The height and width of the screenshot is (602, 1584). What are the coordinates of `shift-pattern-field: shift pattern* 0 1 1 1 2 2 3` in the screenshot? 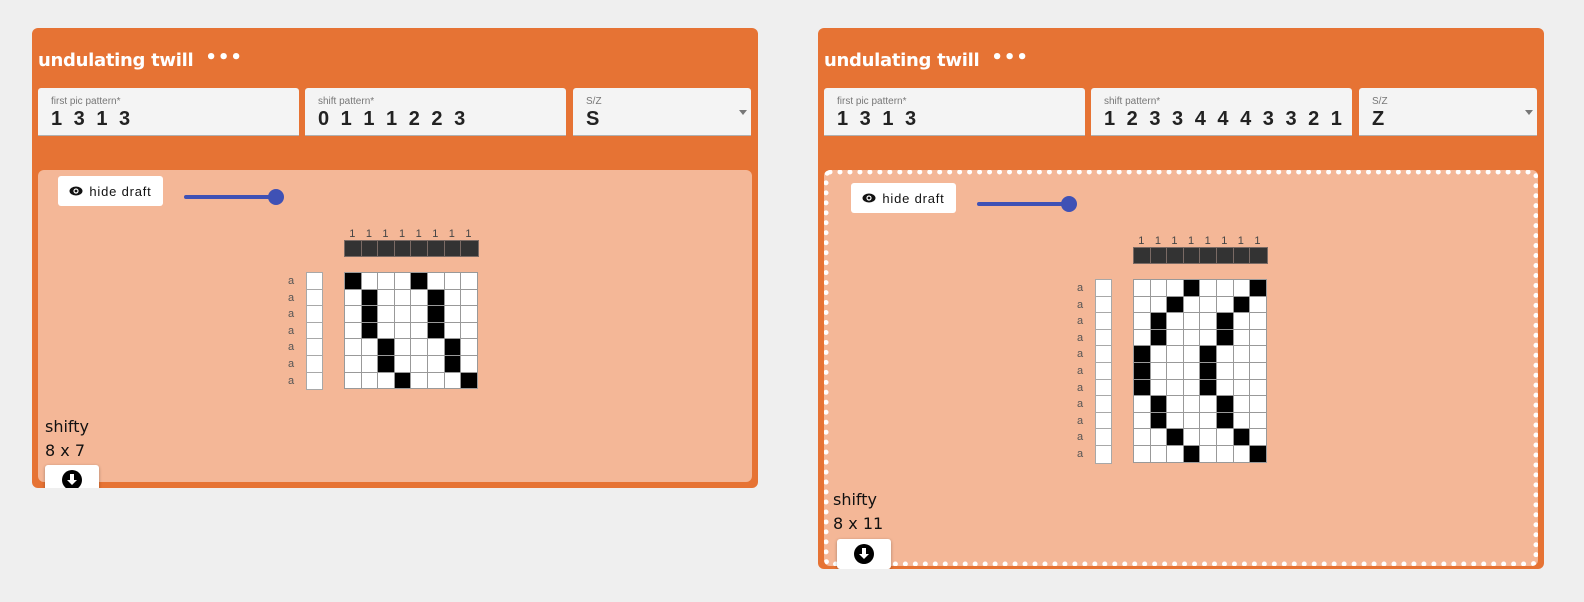 It's located at (435, 112).